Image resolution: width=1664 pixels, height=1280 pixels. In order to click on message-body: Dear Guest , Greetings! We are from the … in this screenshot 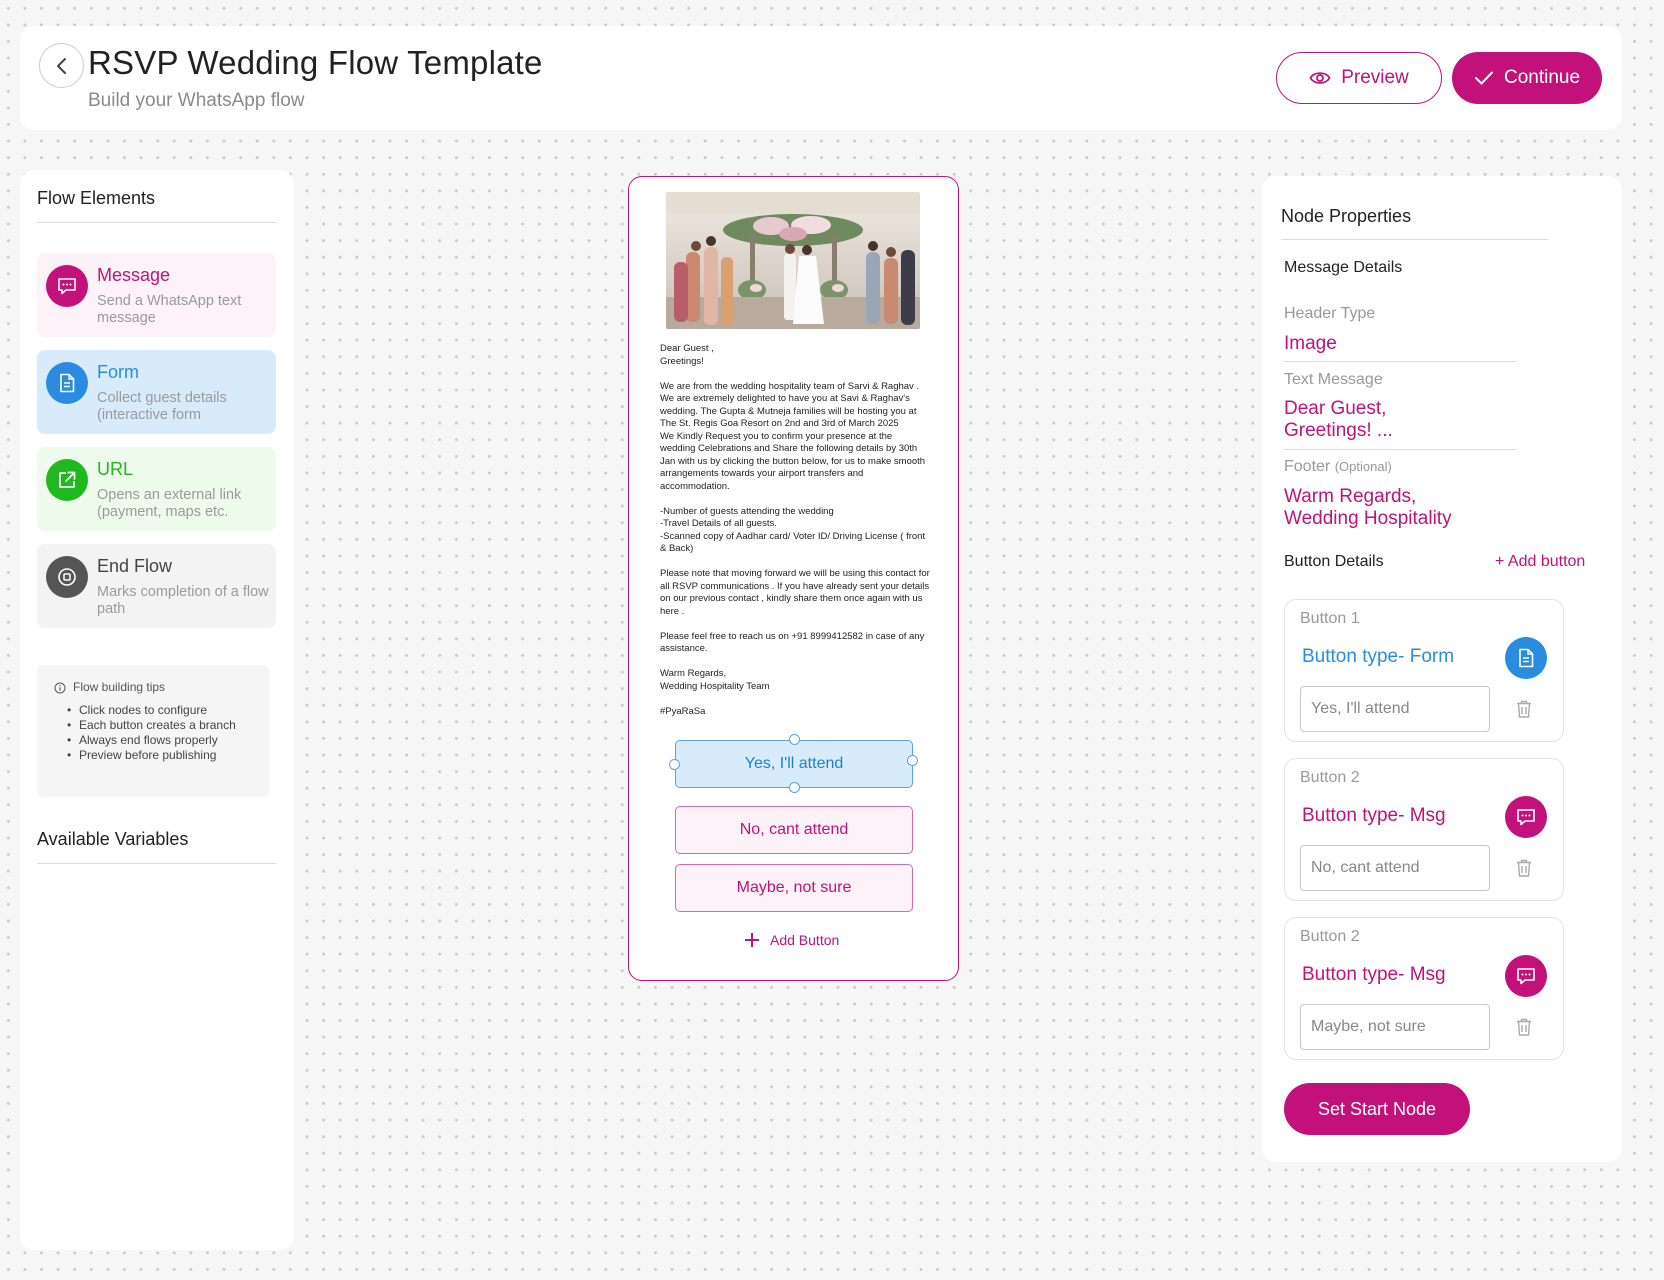, I will do `click(795, 530)`.